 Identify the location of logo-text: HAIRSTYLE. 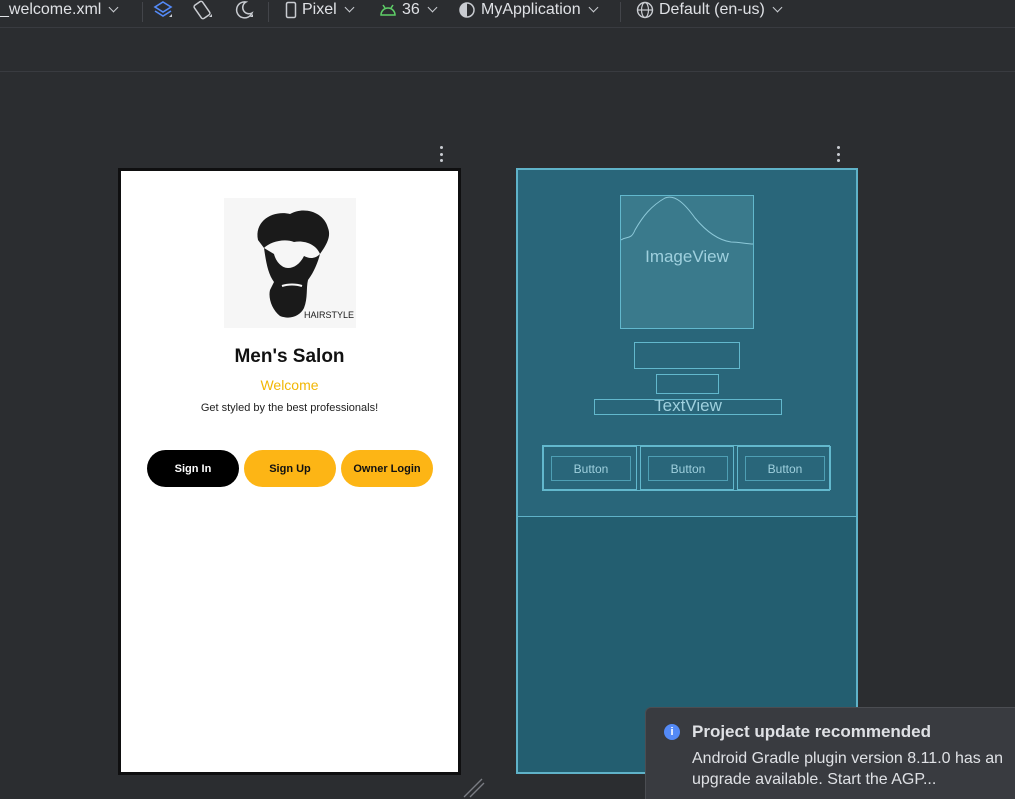
(329, 315).